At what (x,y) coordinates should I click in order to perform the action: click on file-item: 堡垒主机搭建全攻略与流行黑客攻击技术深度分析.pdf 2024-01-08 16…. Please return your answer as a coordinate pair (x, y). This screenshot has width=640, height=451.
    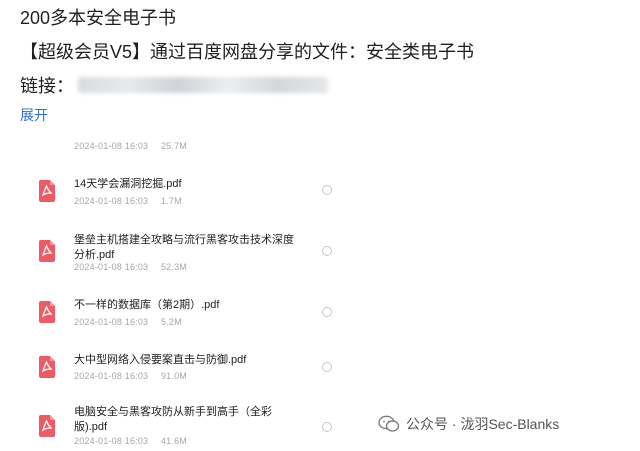
    Looking at the image, I should click on (320, 252).